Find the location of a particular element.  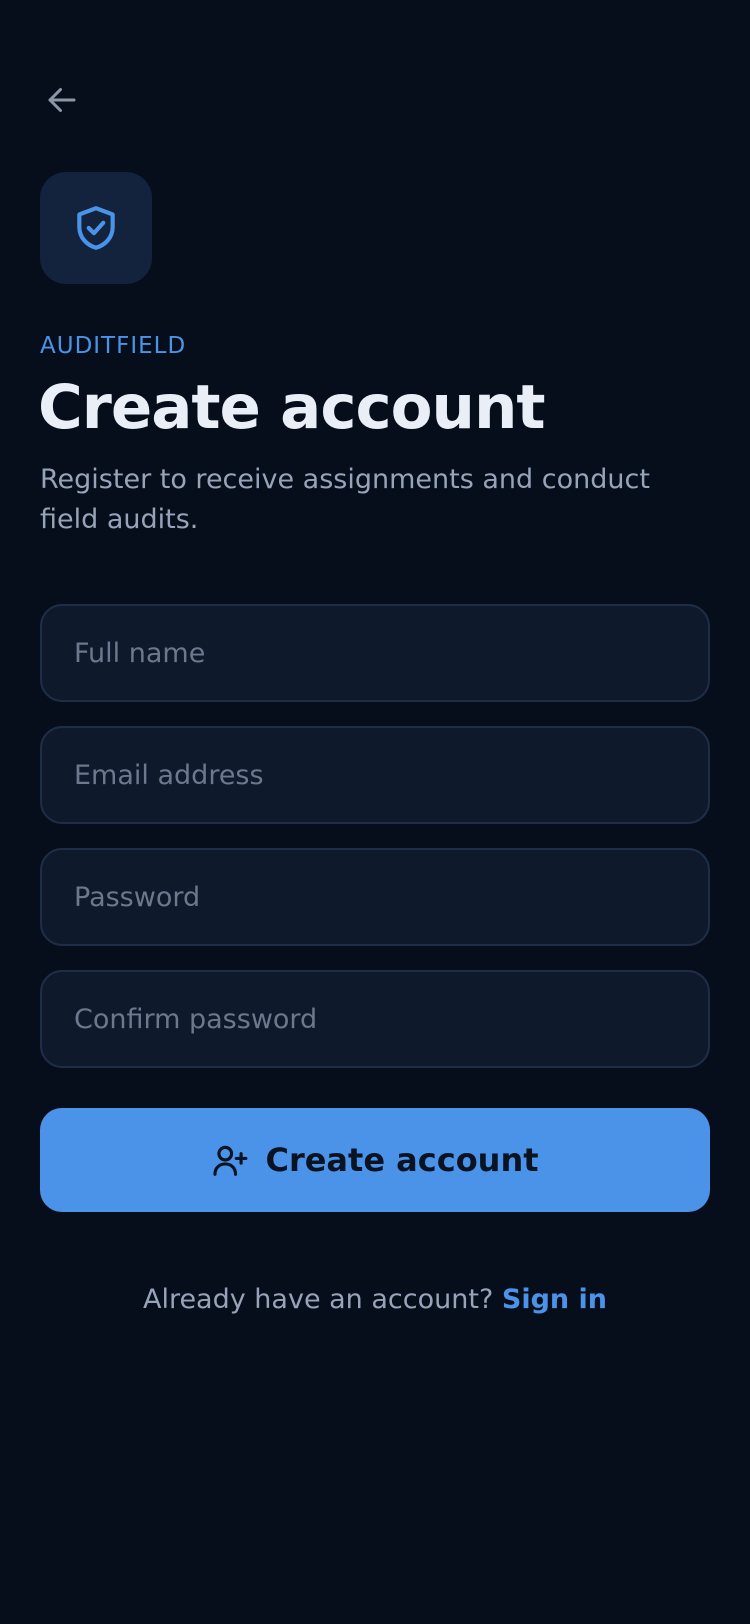

create-account-button: Create account is located at coordinates (375, 1160).